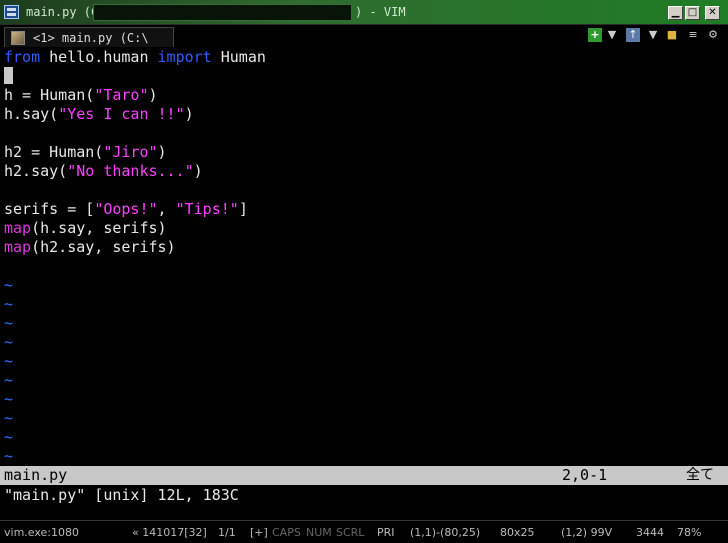 This screenshot has height=543, width=728. What do you see at coordinates (386, 532) in the screenshot?
I see `priority-label: PRI` at bounding box center [386, 532].